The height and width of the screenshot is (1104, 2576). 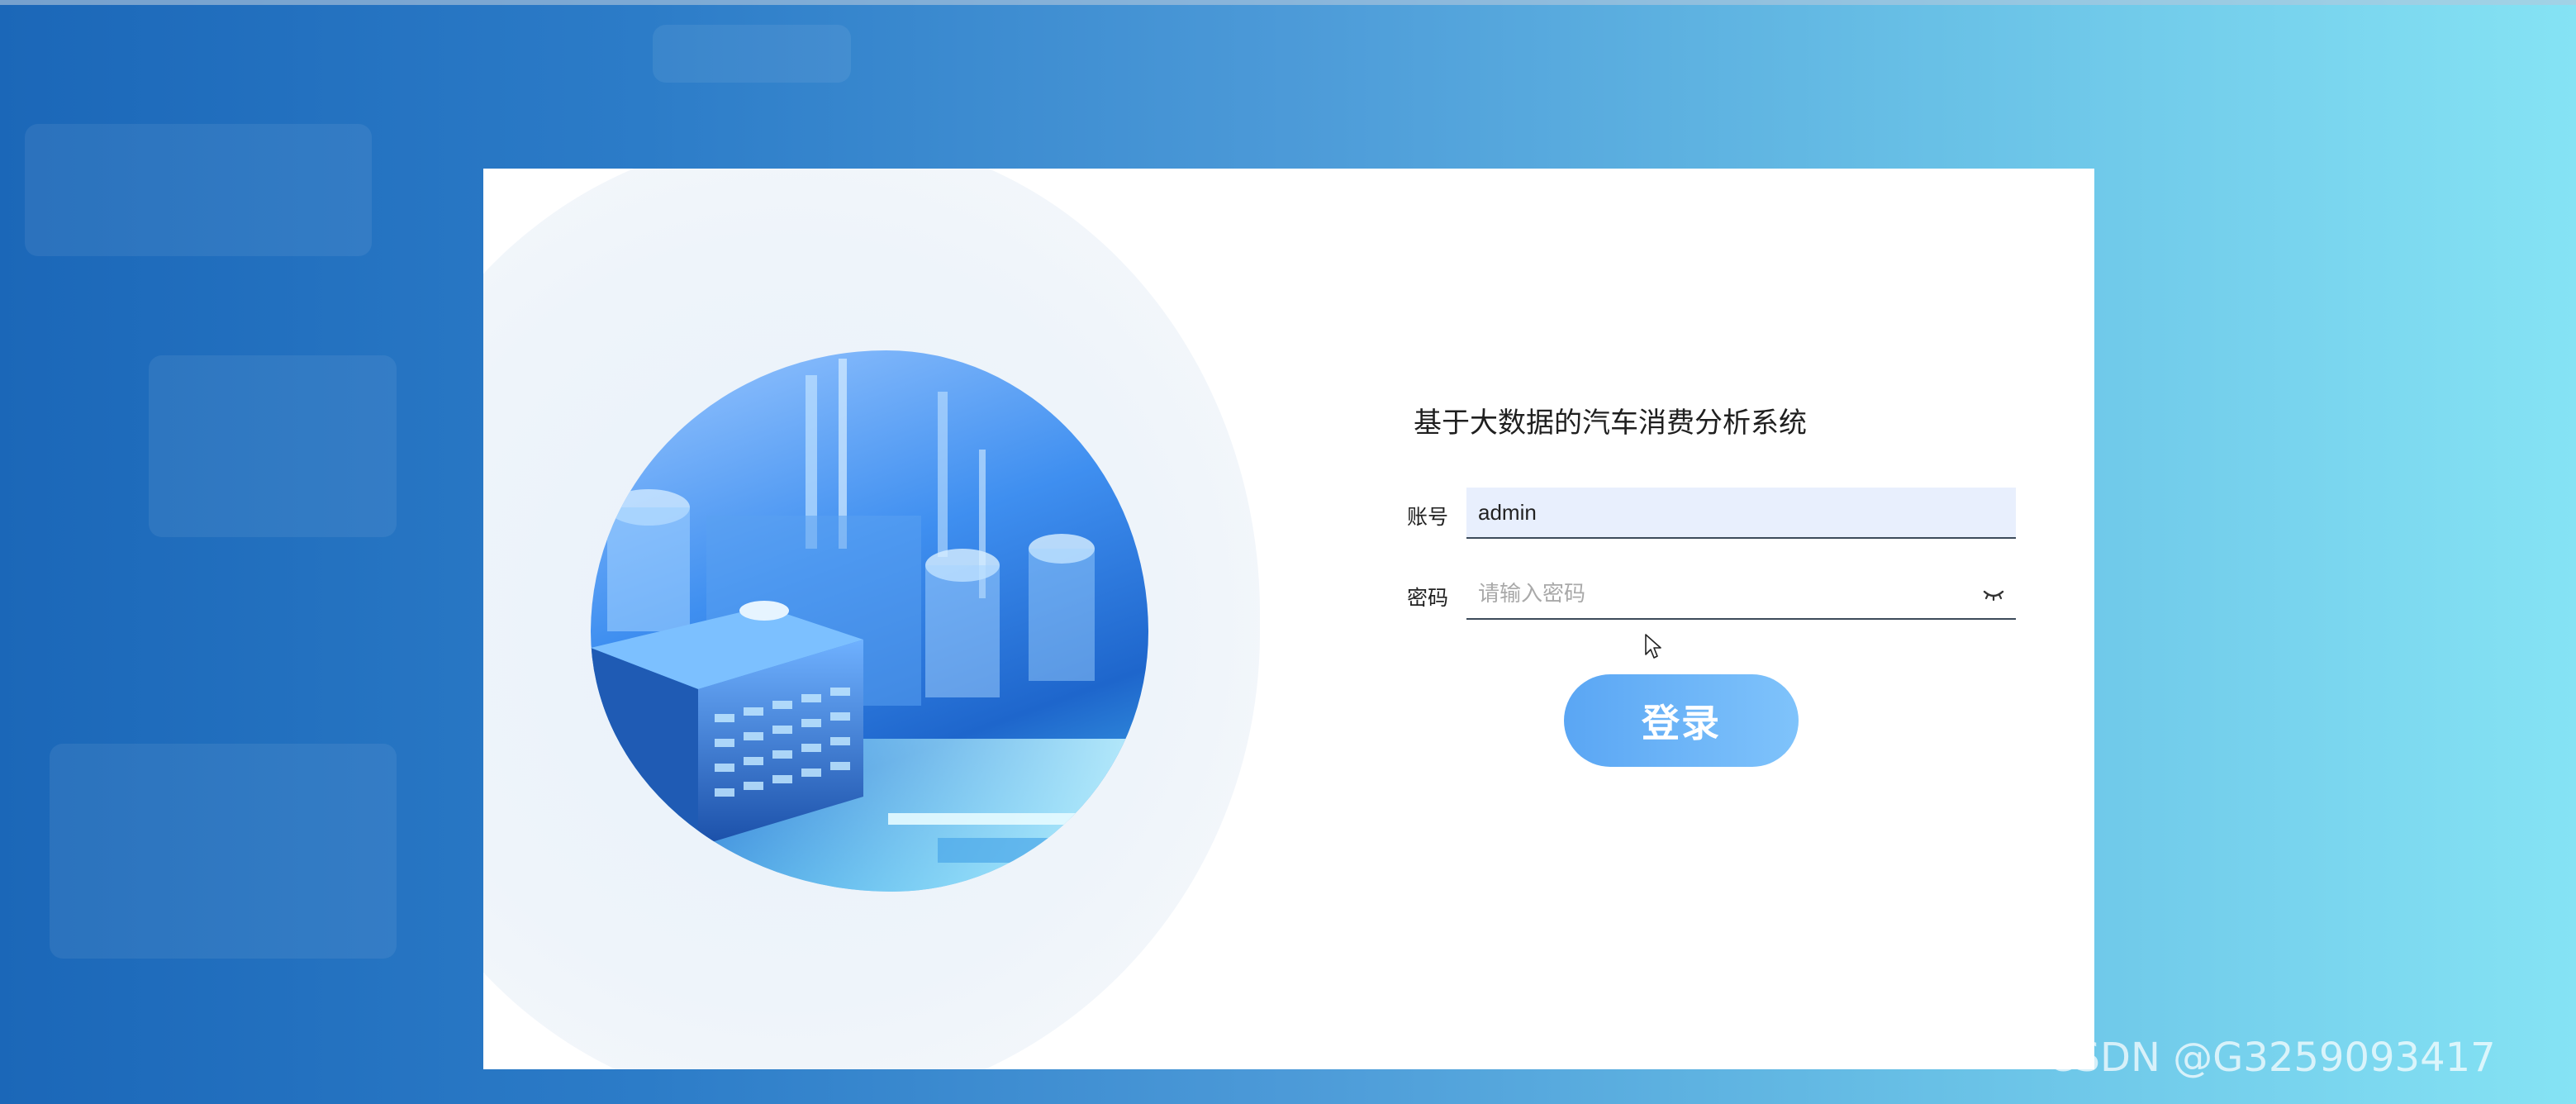 What do you see at coordinates (1428, 517) in the screenshot?
I see `account-label: 账号` at bounding box center [1428, 517].